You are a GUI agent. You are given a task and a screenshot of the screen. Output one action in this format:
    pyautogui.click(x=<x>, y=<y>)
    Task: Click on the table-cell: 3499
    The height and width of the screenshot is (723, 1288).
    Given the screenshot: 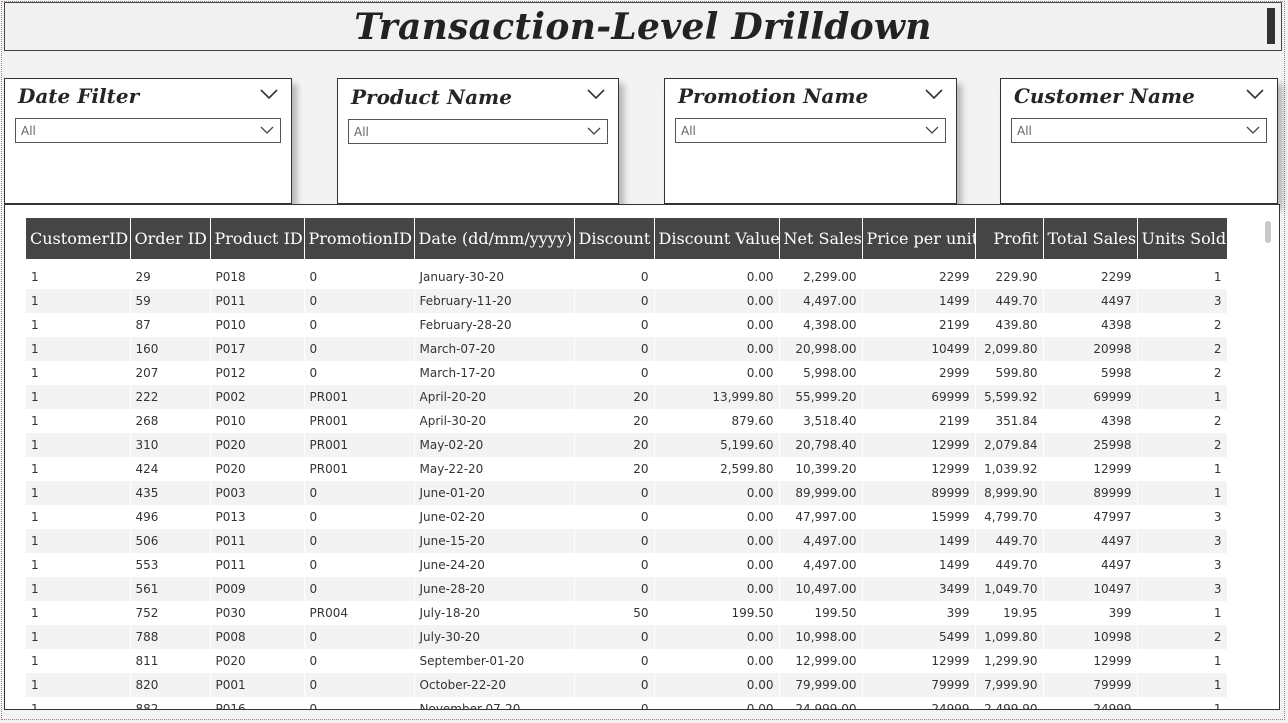 What is the action you would take?
    pyautogui.click(x=919, y=589)
    